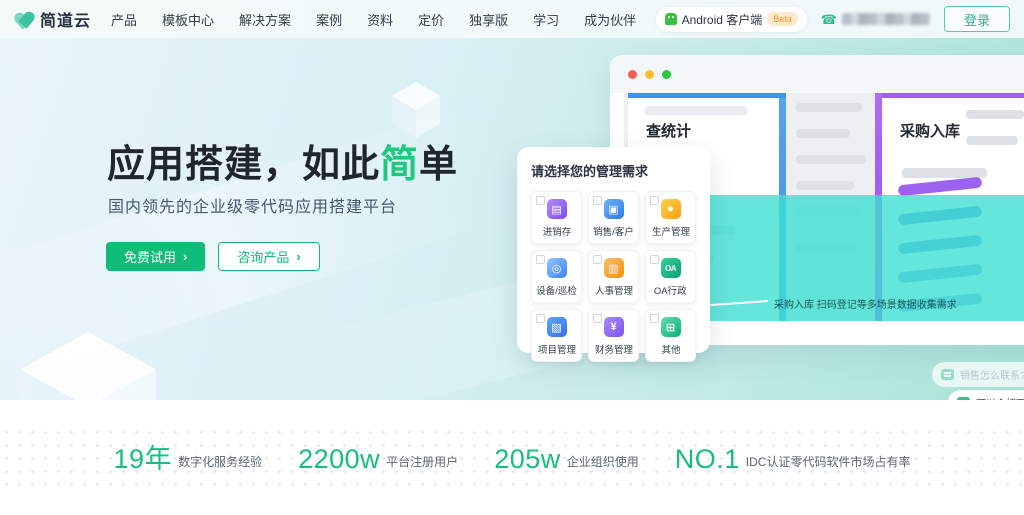  What do you see at coordinates (431, 19) in the screenshot?
I see `nav-item-pricing: 定价` at bounding box center [431, 19].